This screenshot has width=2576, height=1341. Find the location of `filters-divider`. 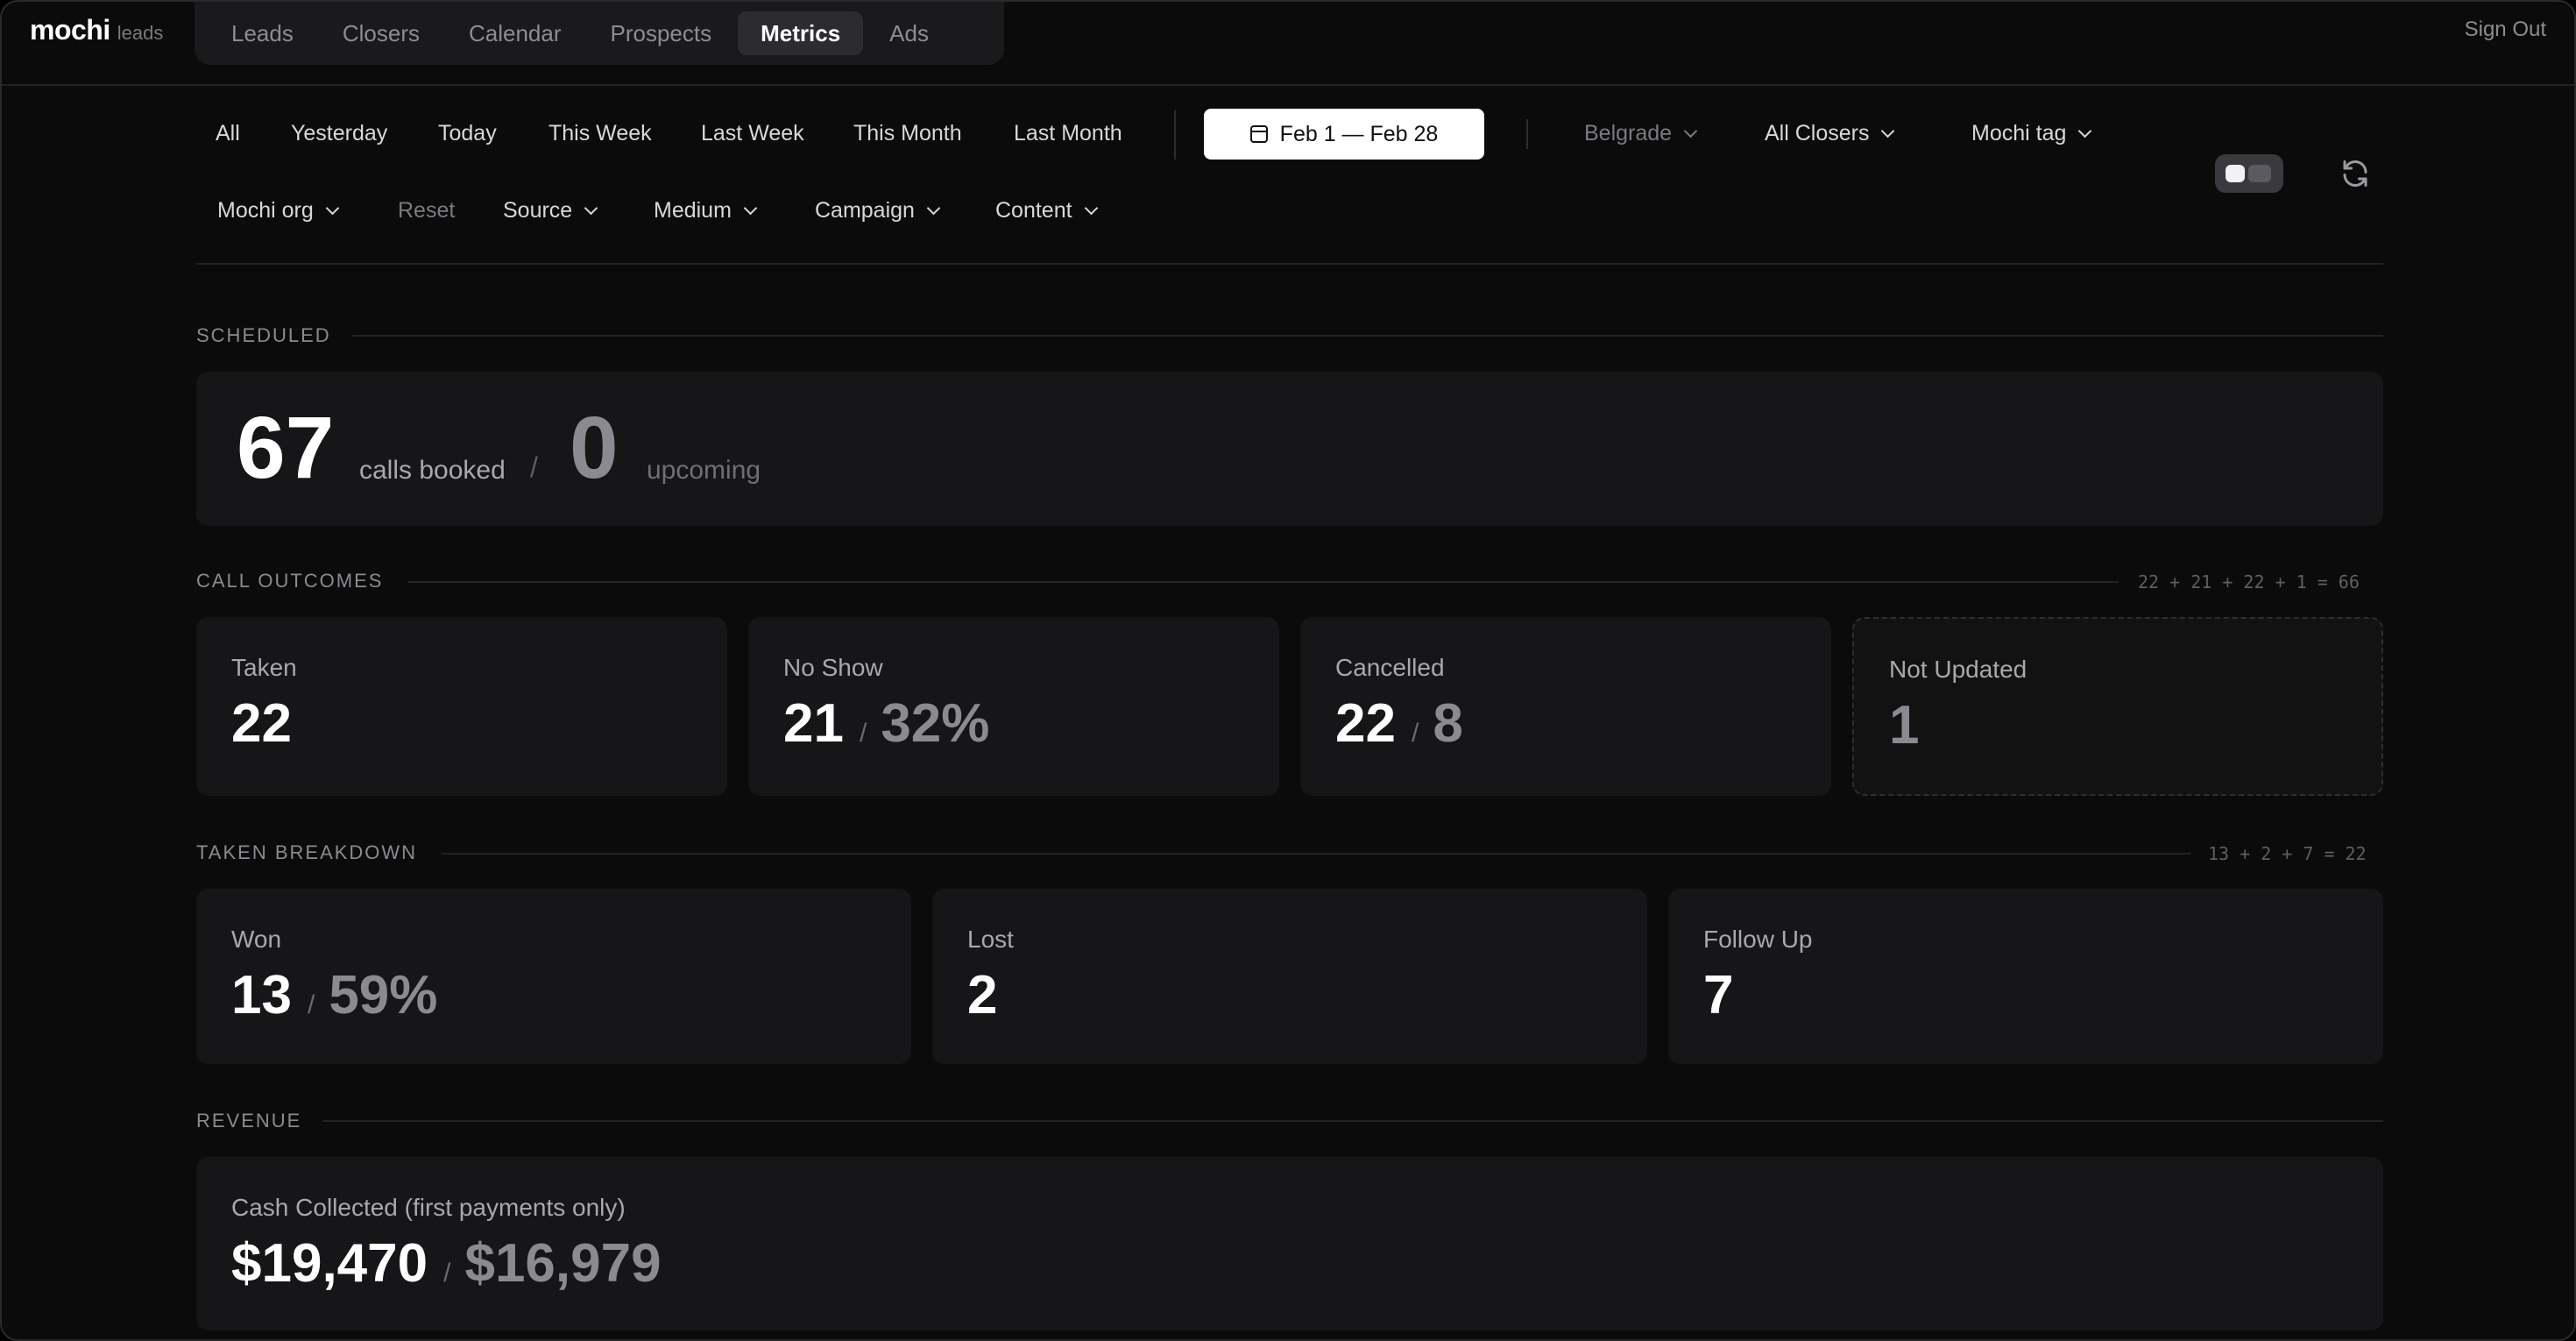

filters-divider is located at coordinates (1289, 264).